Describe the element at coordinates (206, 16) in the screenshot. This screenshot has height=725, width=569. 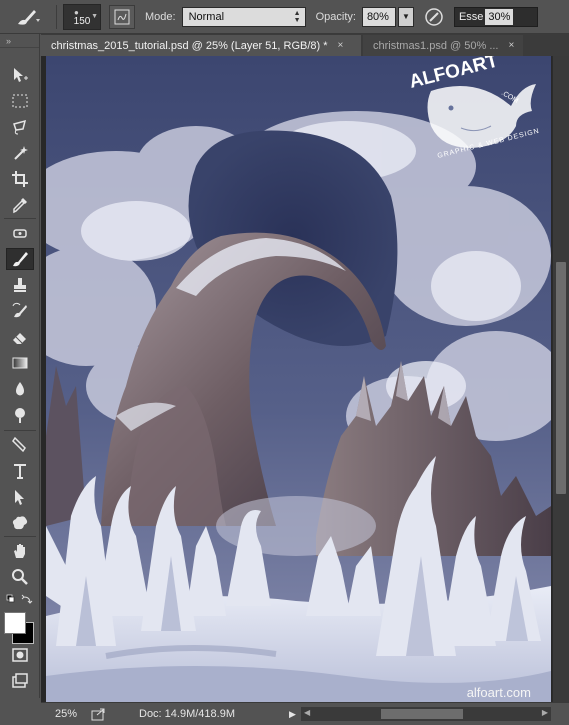
I see `blend-mode-value: Normal` at that location.